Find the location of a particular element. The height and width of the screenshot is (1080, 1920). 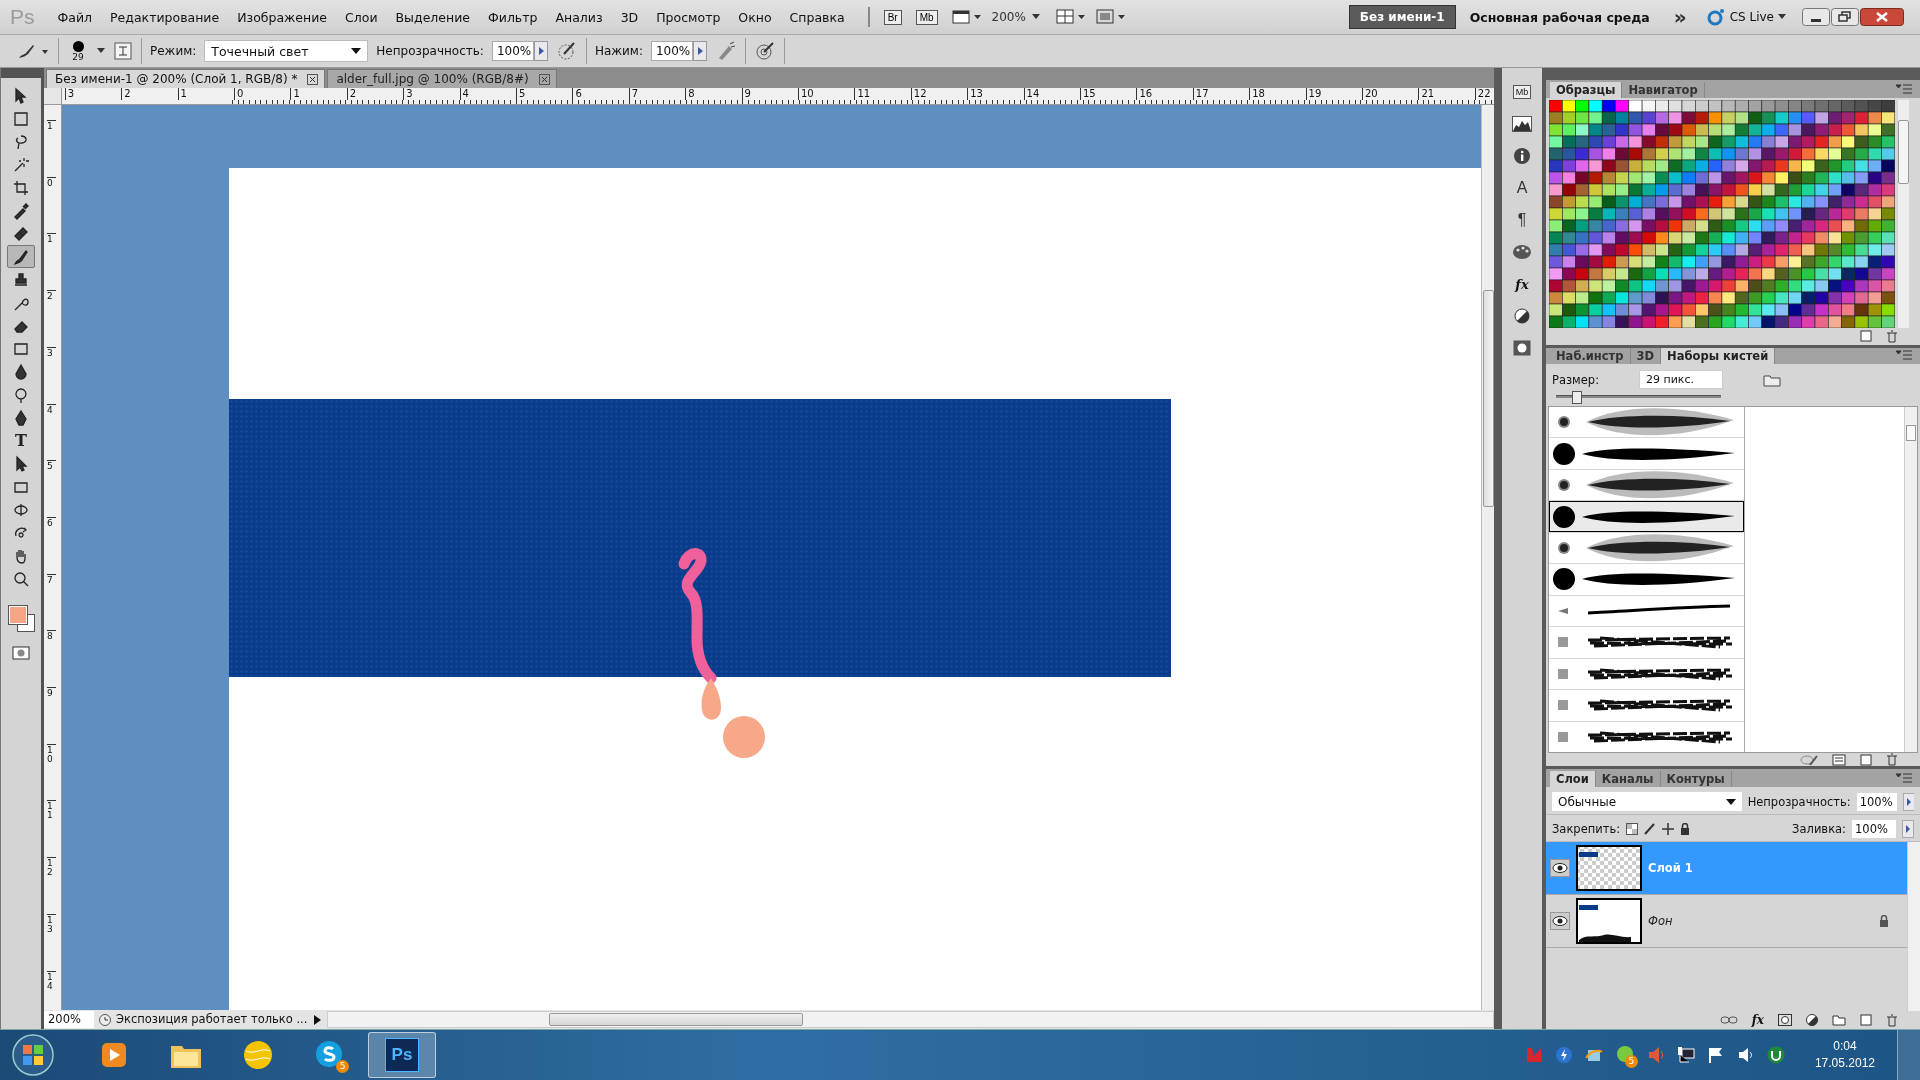

panel-tab: Образцы is located at coordinates (1586, 89).